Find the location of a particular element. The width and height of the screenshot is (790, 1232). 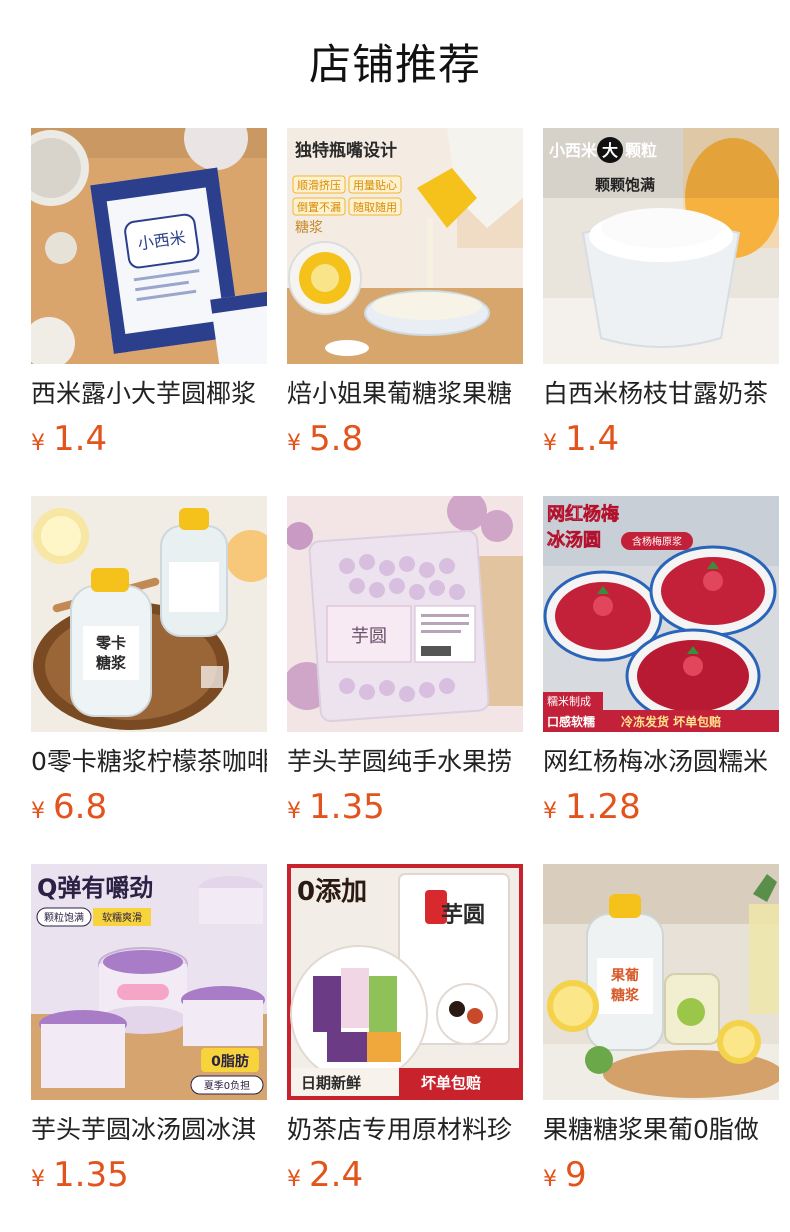

price-value: 2.4 is located at coordinates (336, 1175).